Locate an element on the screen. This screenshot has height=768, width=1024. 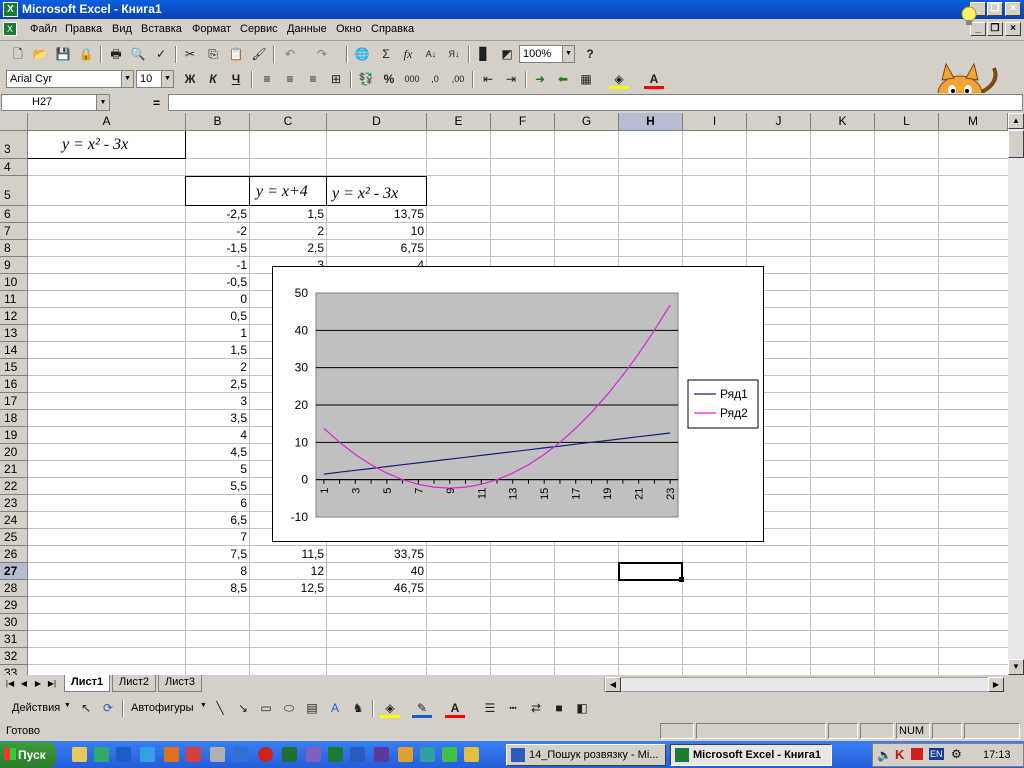
drawing-icon: ◩ is located at coordinates (507, 54).